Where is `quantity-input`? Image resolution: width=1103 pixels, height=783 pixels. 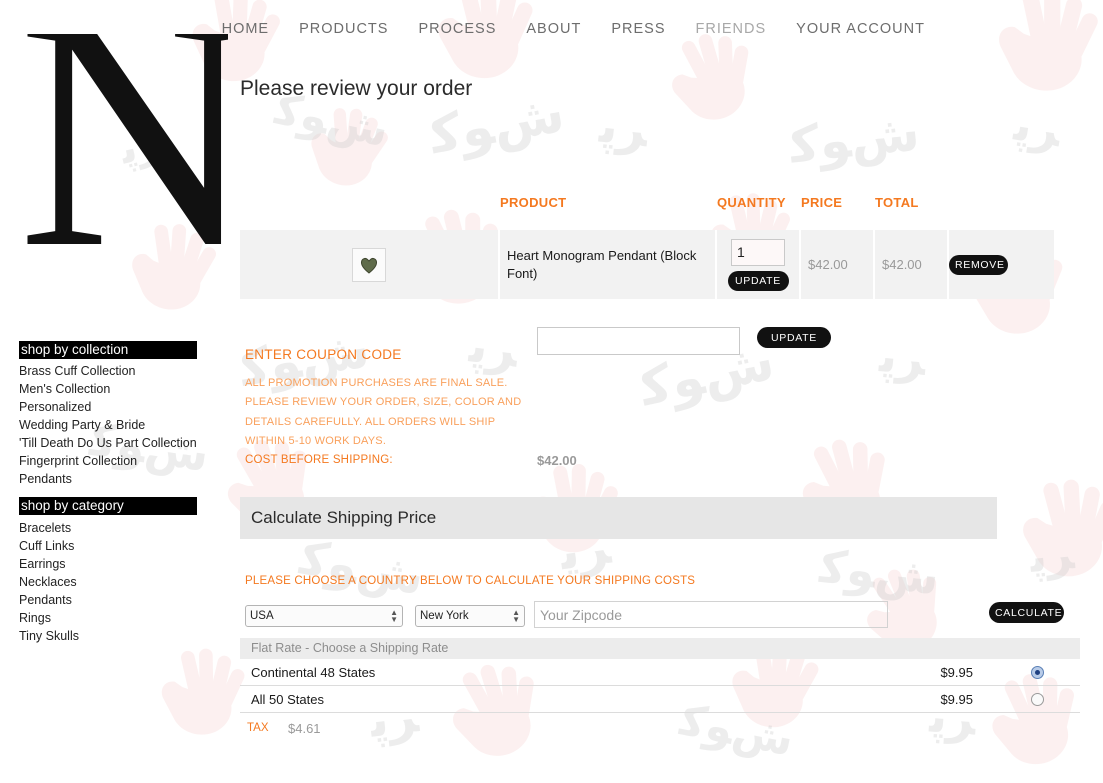
quantity-input is located at coordinates (758, 252).